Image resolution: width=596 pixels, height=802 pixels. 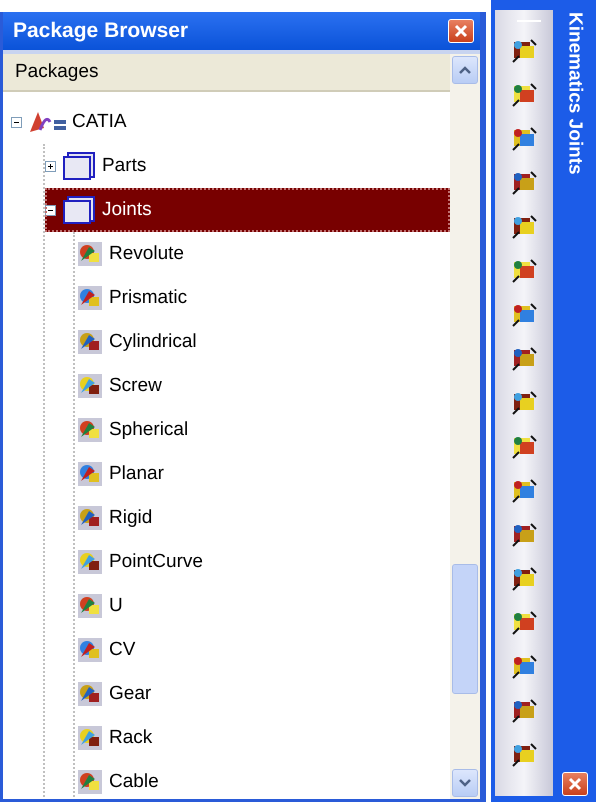 I want to click on tree-item: PointCurve, so click(x=262, y=562).